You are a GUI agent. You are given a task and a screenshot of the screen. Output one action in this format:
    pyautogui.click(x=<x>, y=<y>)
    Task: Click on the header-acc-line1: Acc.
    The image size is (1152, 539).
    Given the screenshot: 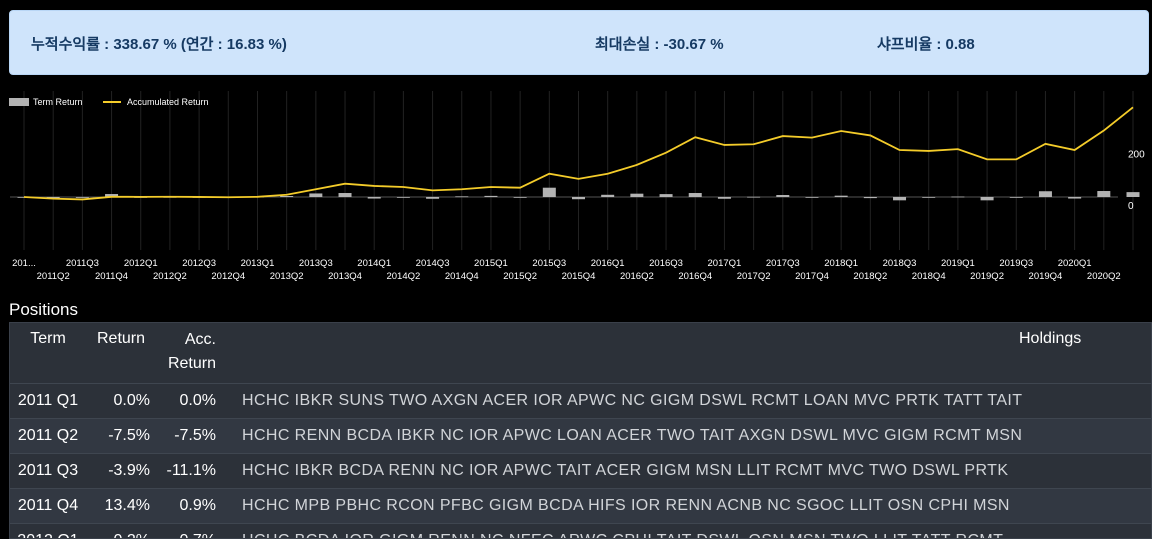 What is the action you would take?
    pyautogui.click(x=200, y=339)
    